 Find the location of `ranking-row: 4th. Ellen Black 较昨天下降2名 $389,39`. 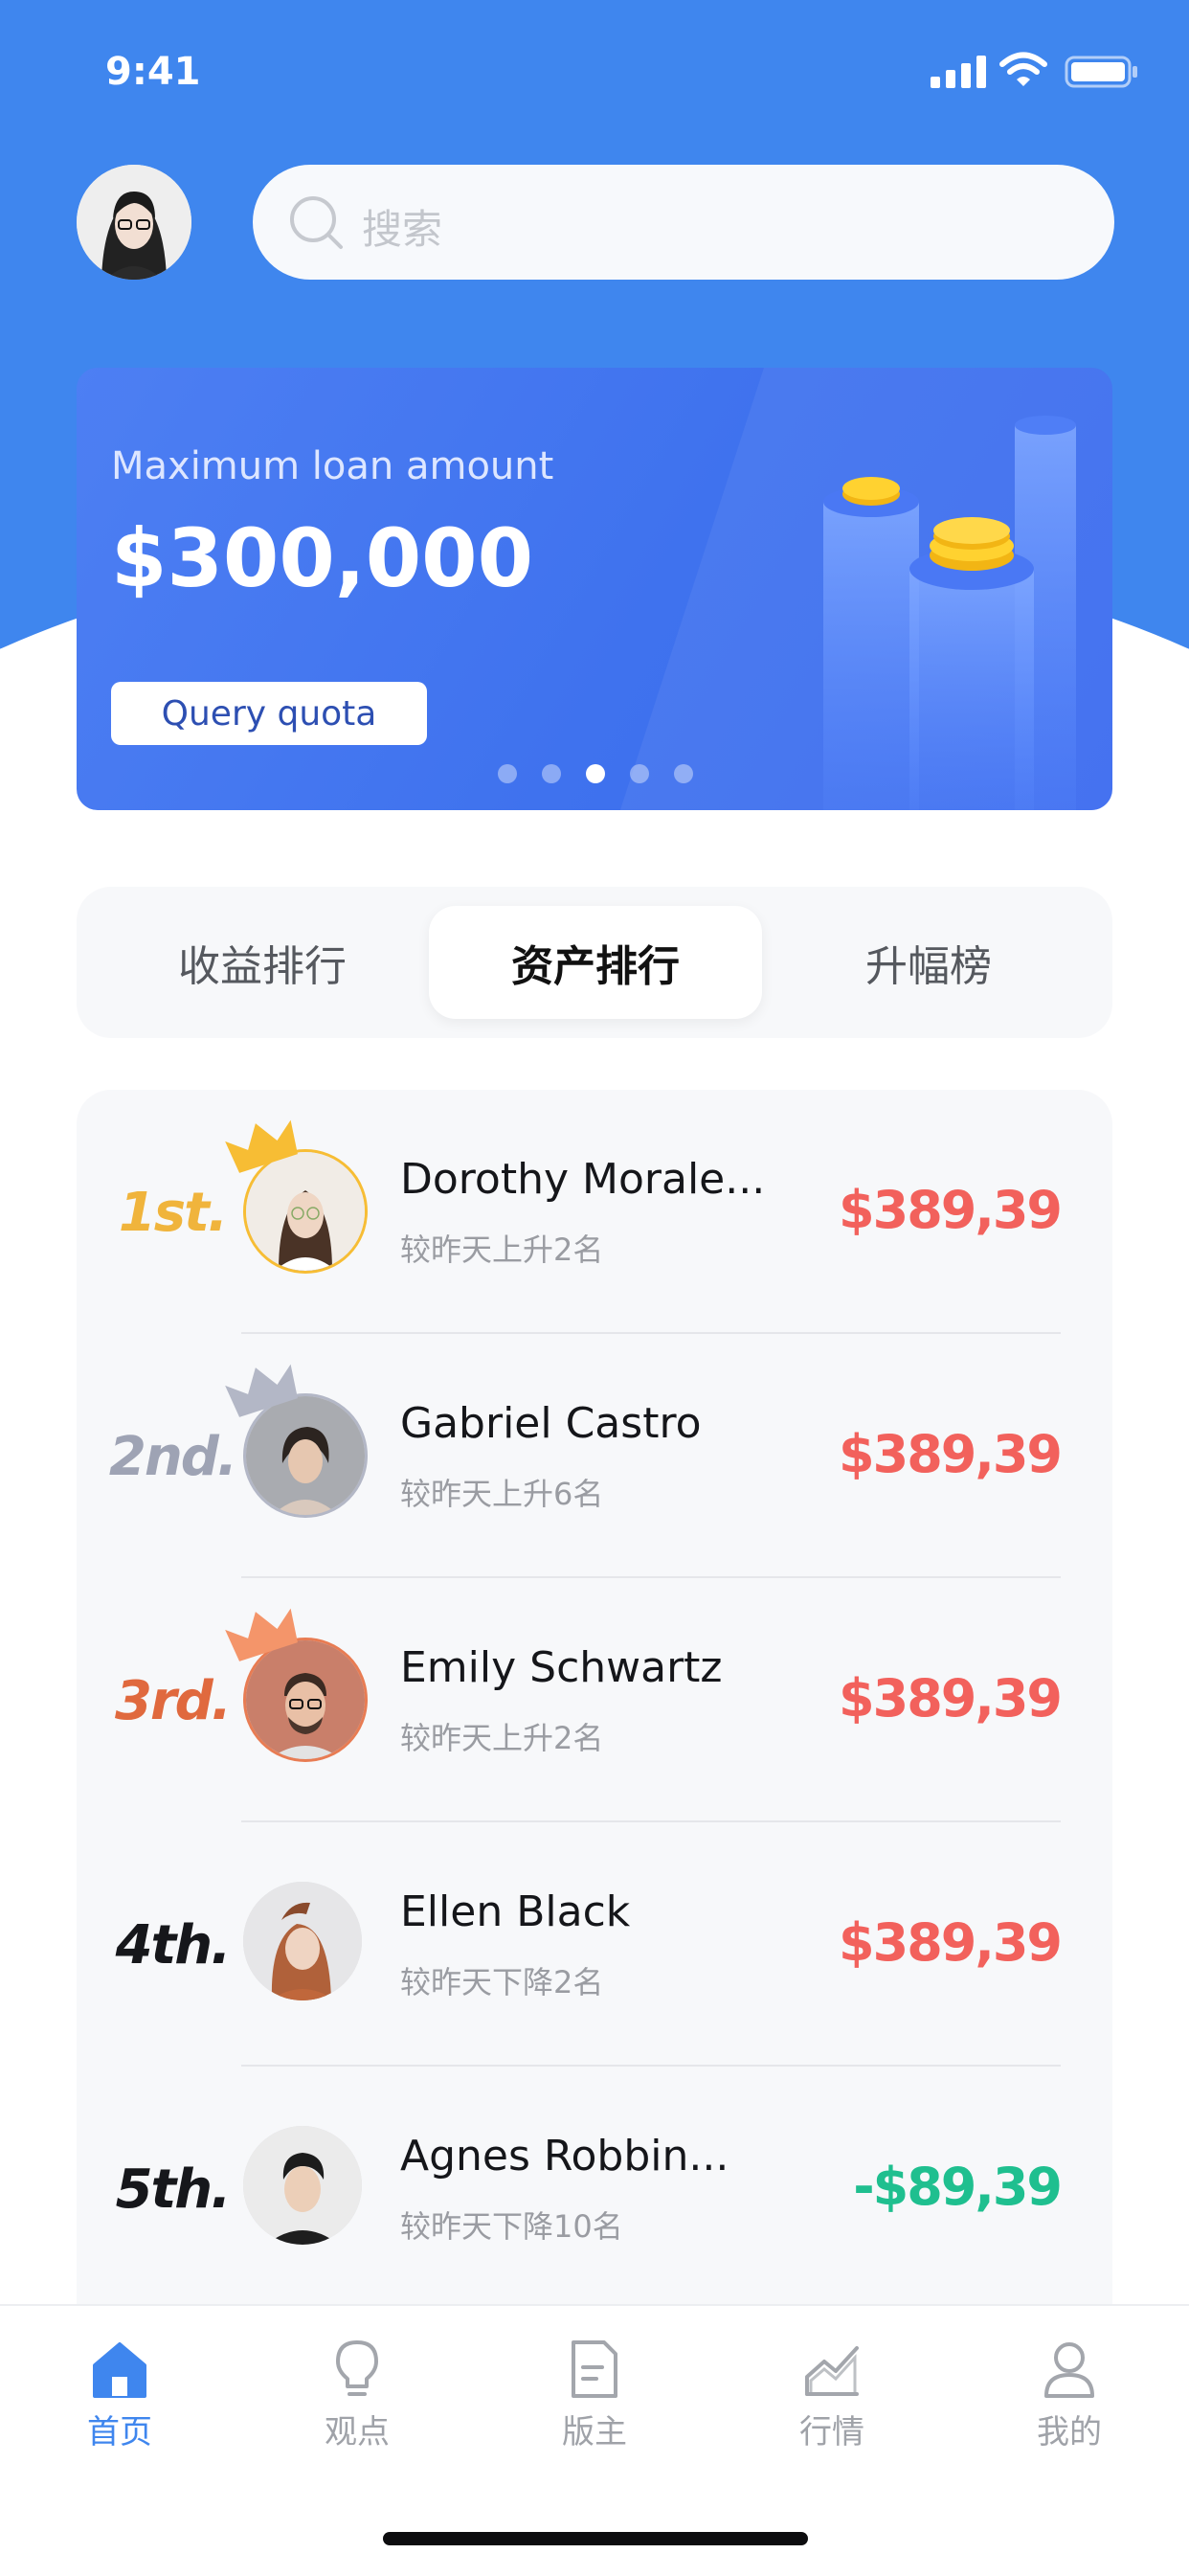

ranking-row: 4th. Ellen Black 较昨天下降2名 $389,39 is located at coordinates (594, 1944).